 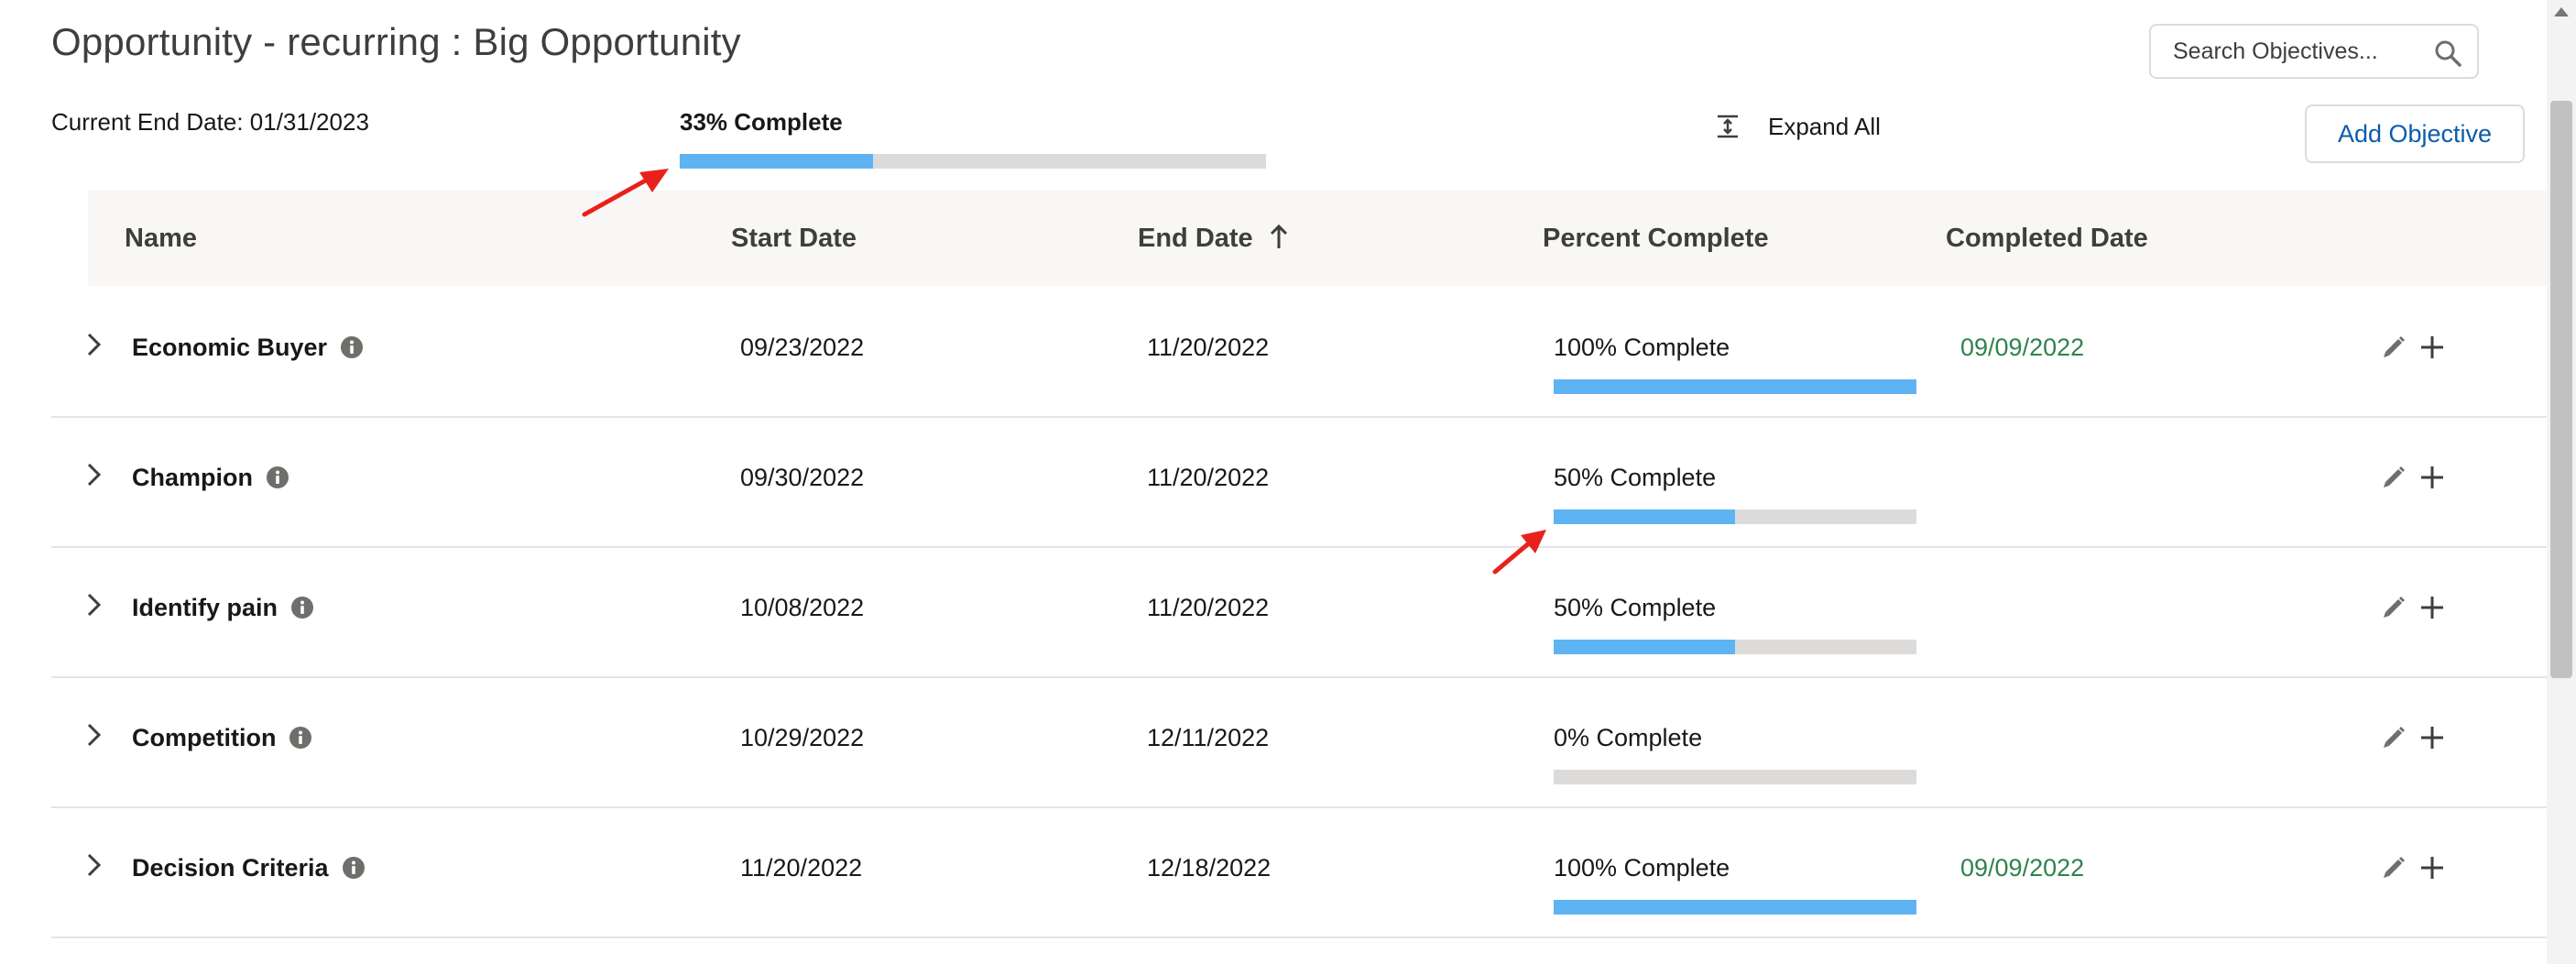 I want to click on expand-all-button: Expand All, so click(x=1798, y=126).